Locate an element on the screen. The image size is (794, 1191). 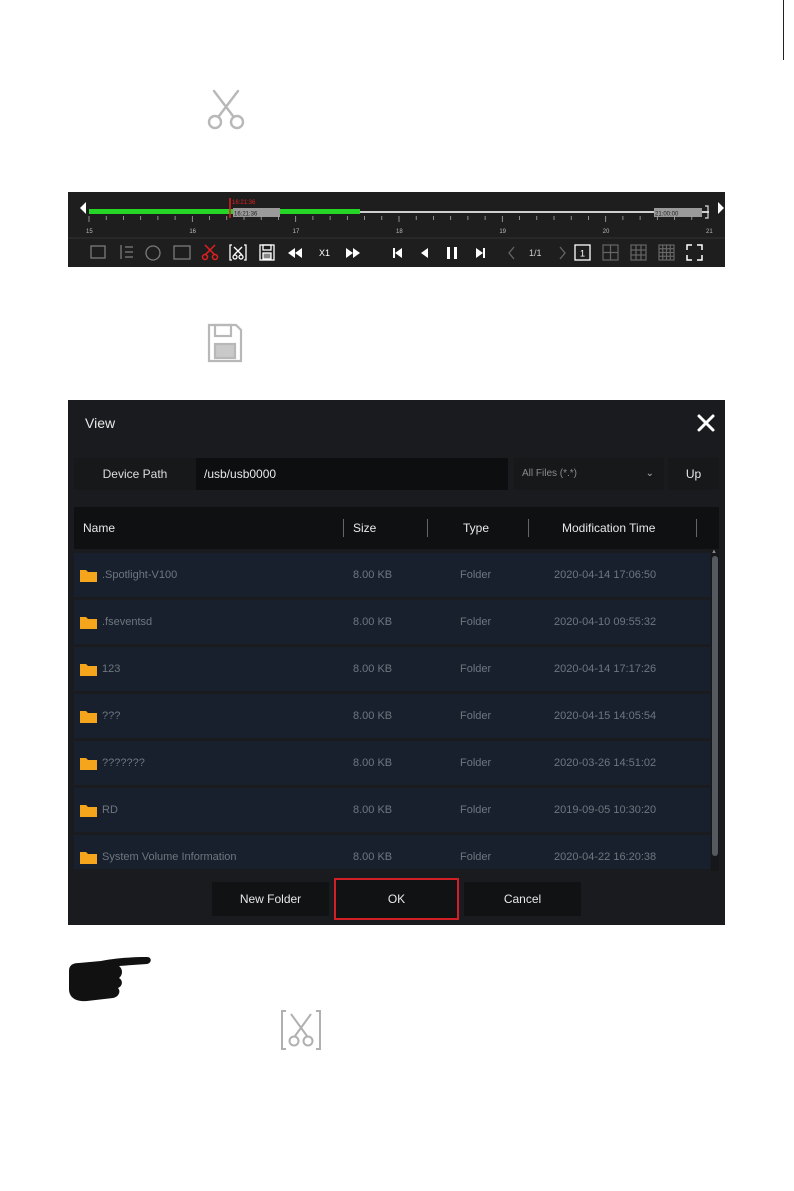
camera-list-icon is located at coordinates (98, 252).